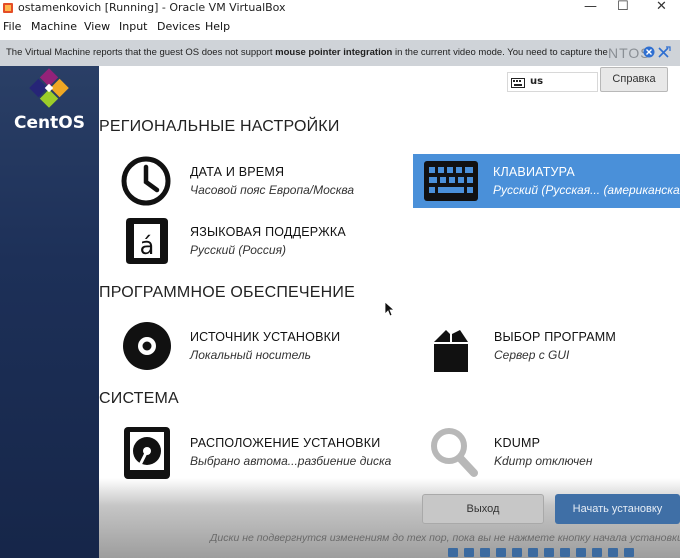  I want to click on svg-text: á, so click(147, 246).